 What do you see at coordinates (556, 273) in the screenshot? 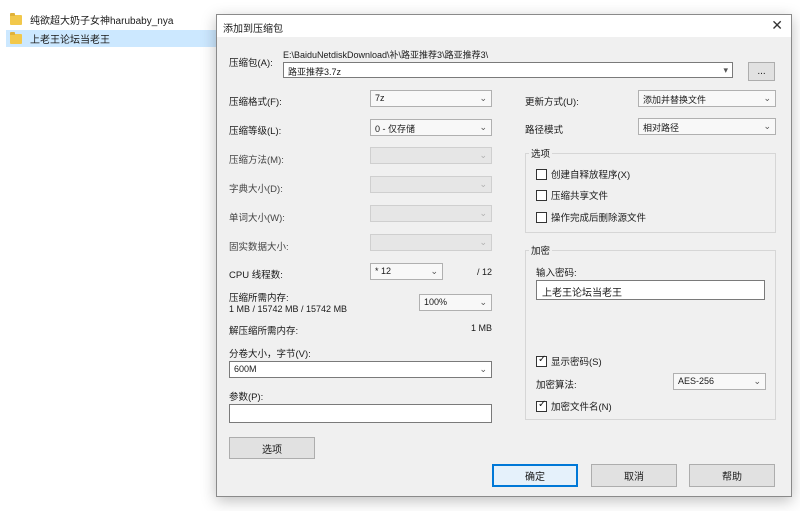
I see `password-label: 输入密码:` at bounding box center [556, 273].